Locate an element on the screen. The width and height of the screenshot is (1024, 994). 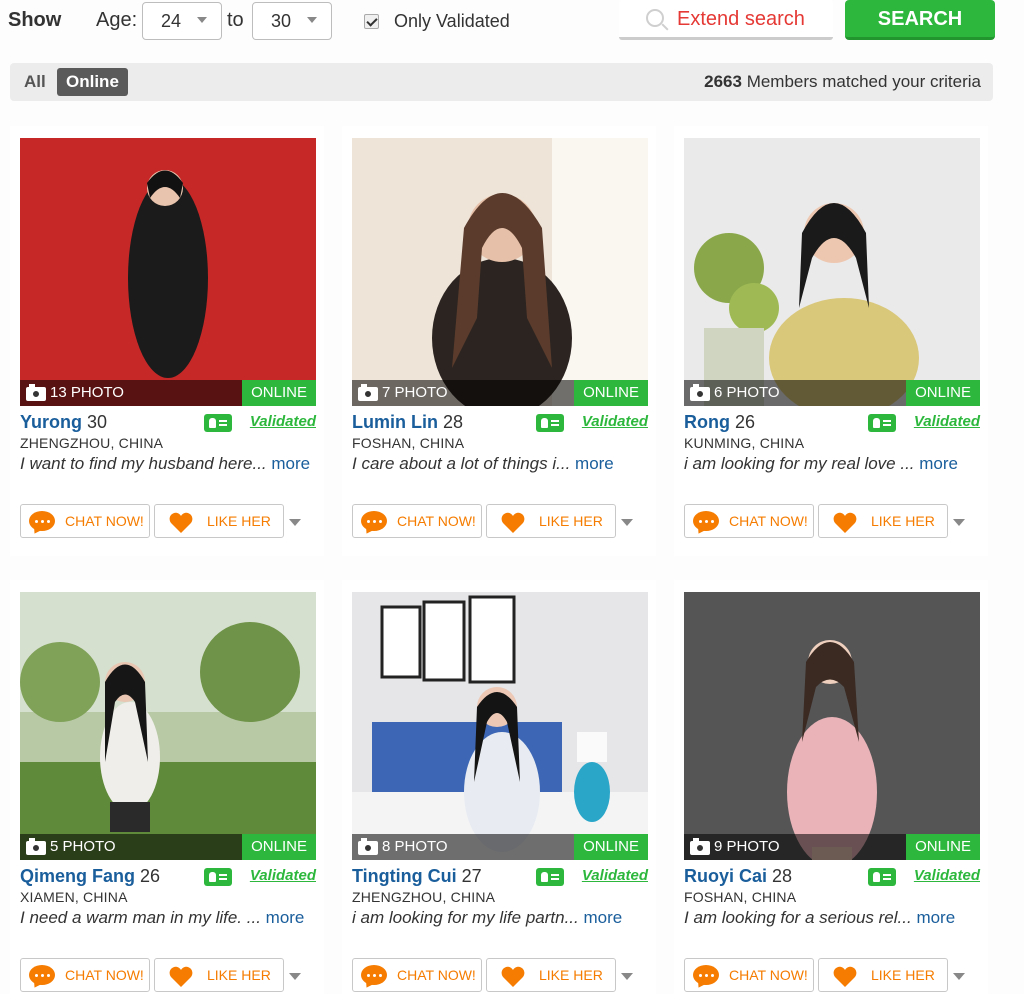
profile-age: 28 is located at coordinates (782, 876).